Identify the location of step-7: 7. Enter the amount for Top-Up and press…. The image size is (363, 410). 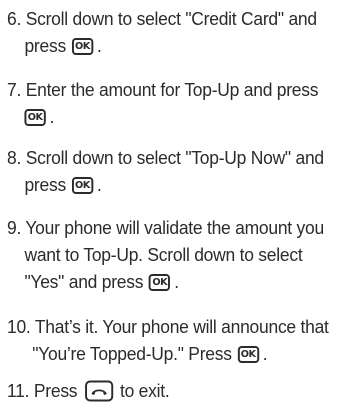
(177, 104).